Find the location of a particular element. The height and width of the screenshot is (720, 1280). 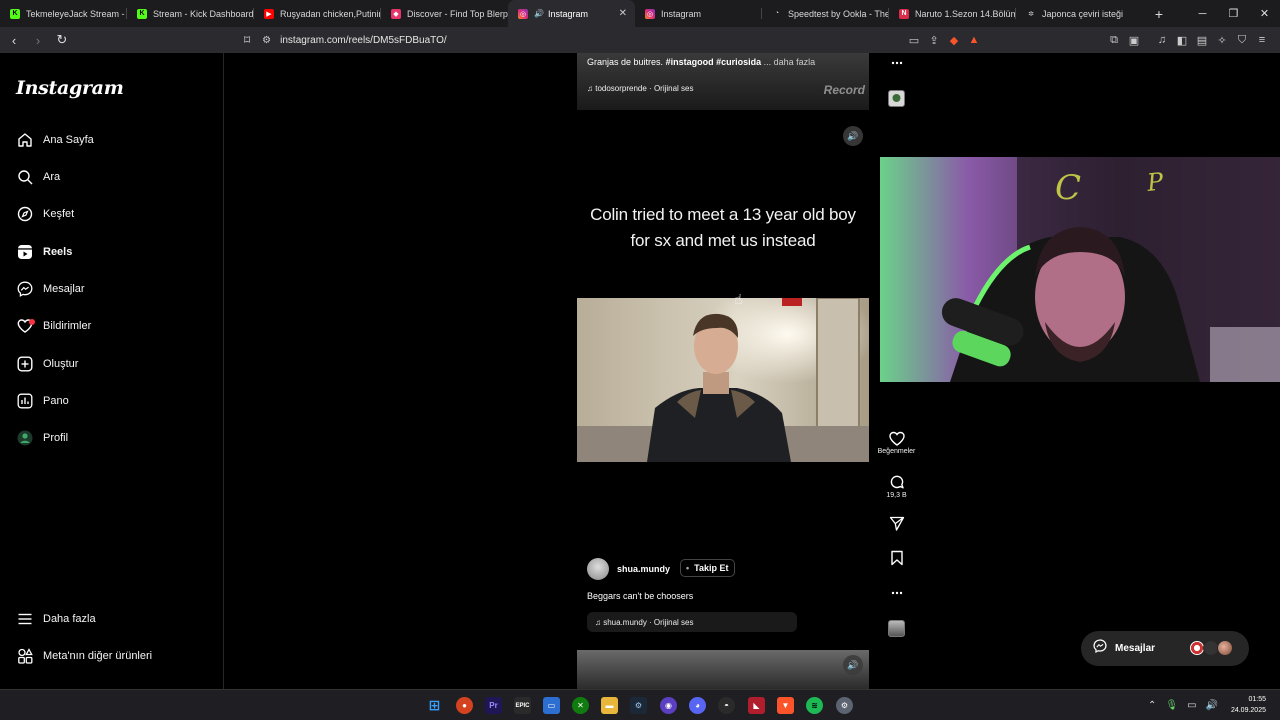

sidebar-item-home: Ana Sayfa is located at coordinates (55, 140).